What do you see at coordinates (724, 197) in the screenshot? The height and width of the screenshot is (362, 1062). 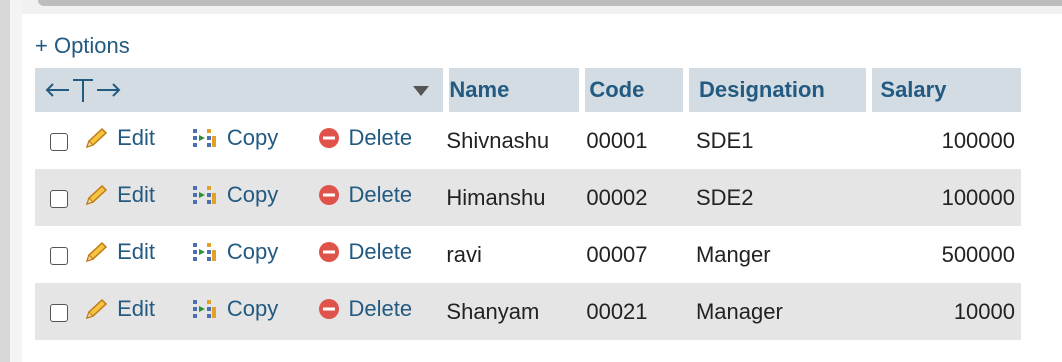 I see `cell-designation: SDE2` at bounding box center [724, 197].